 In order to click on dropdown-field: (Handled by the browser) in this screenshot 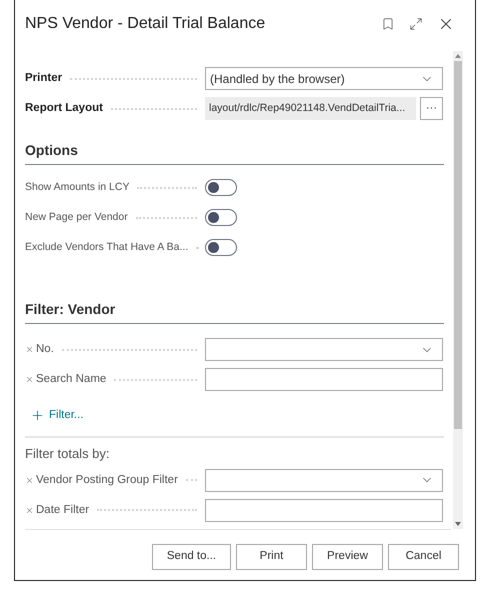, I will do `click(324, 78)`.